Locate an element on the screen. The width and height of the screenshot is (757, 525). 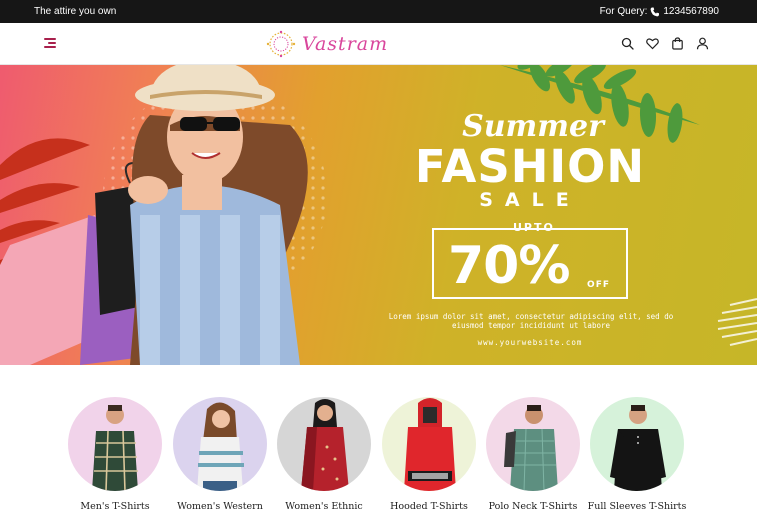
category-full-sleeves-tshirts: Full Sleeves T-Shirts is located at coordinates (637, 454).